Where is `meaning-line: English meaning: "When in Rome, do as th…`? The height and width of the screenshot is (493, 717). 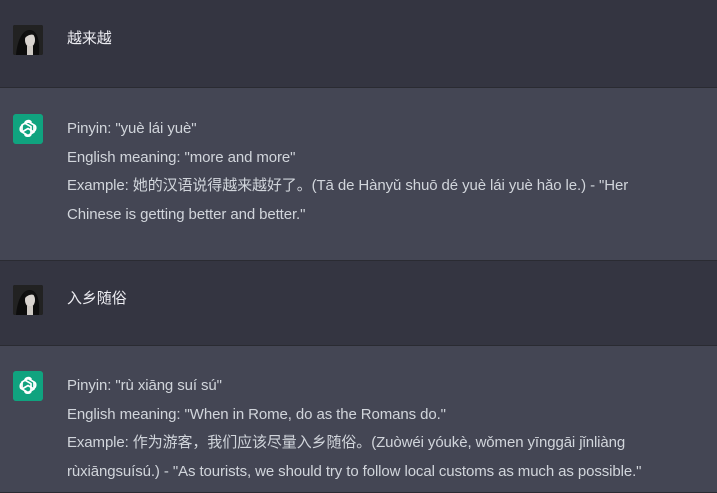 meaning-line: English meaning: "When in Rome, do as th… is located at coordinates (256, 414).